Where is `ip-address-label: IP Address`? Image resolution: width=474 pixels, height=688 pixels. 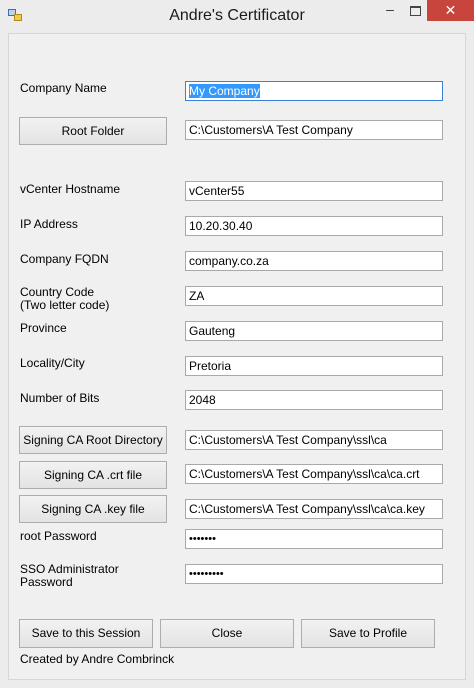
ip-address-label: IP Address is located at coordinates (49, 224).